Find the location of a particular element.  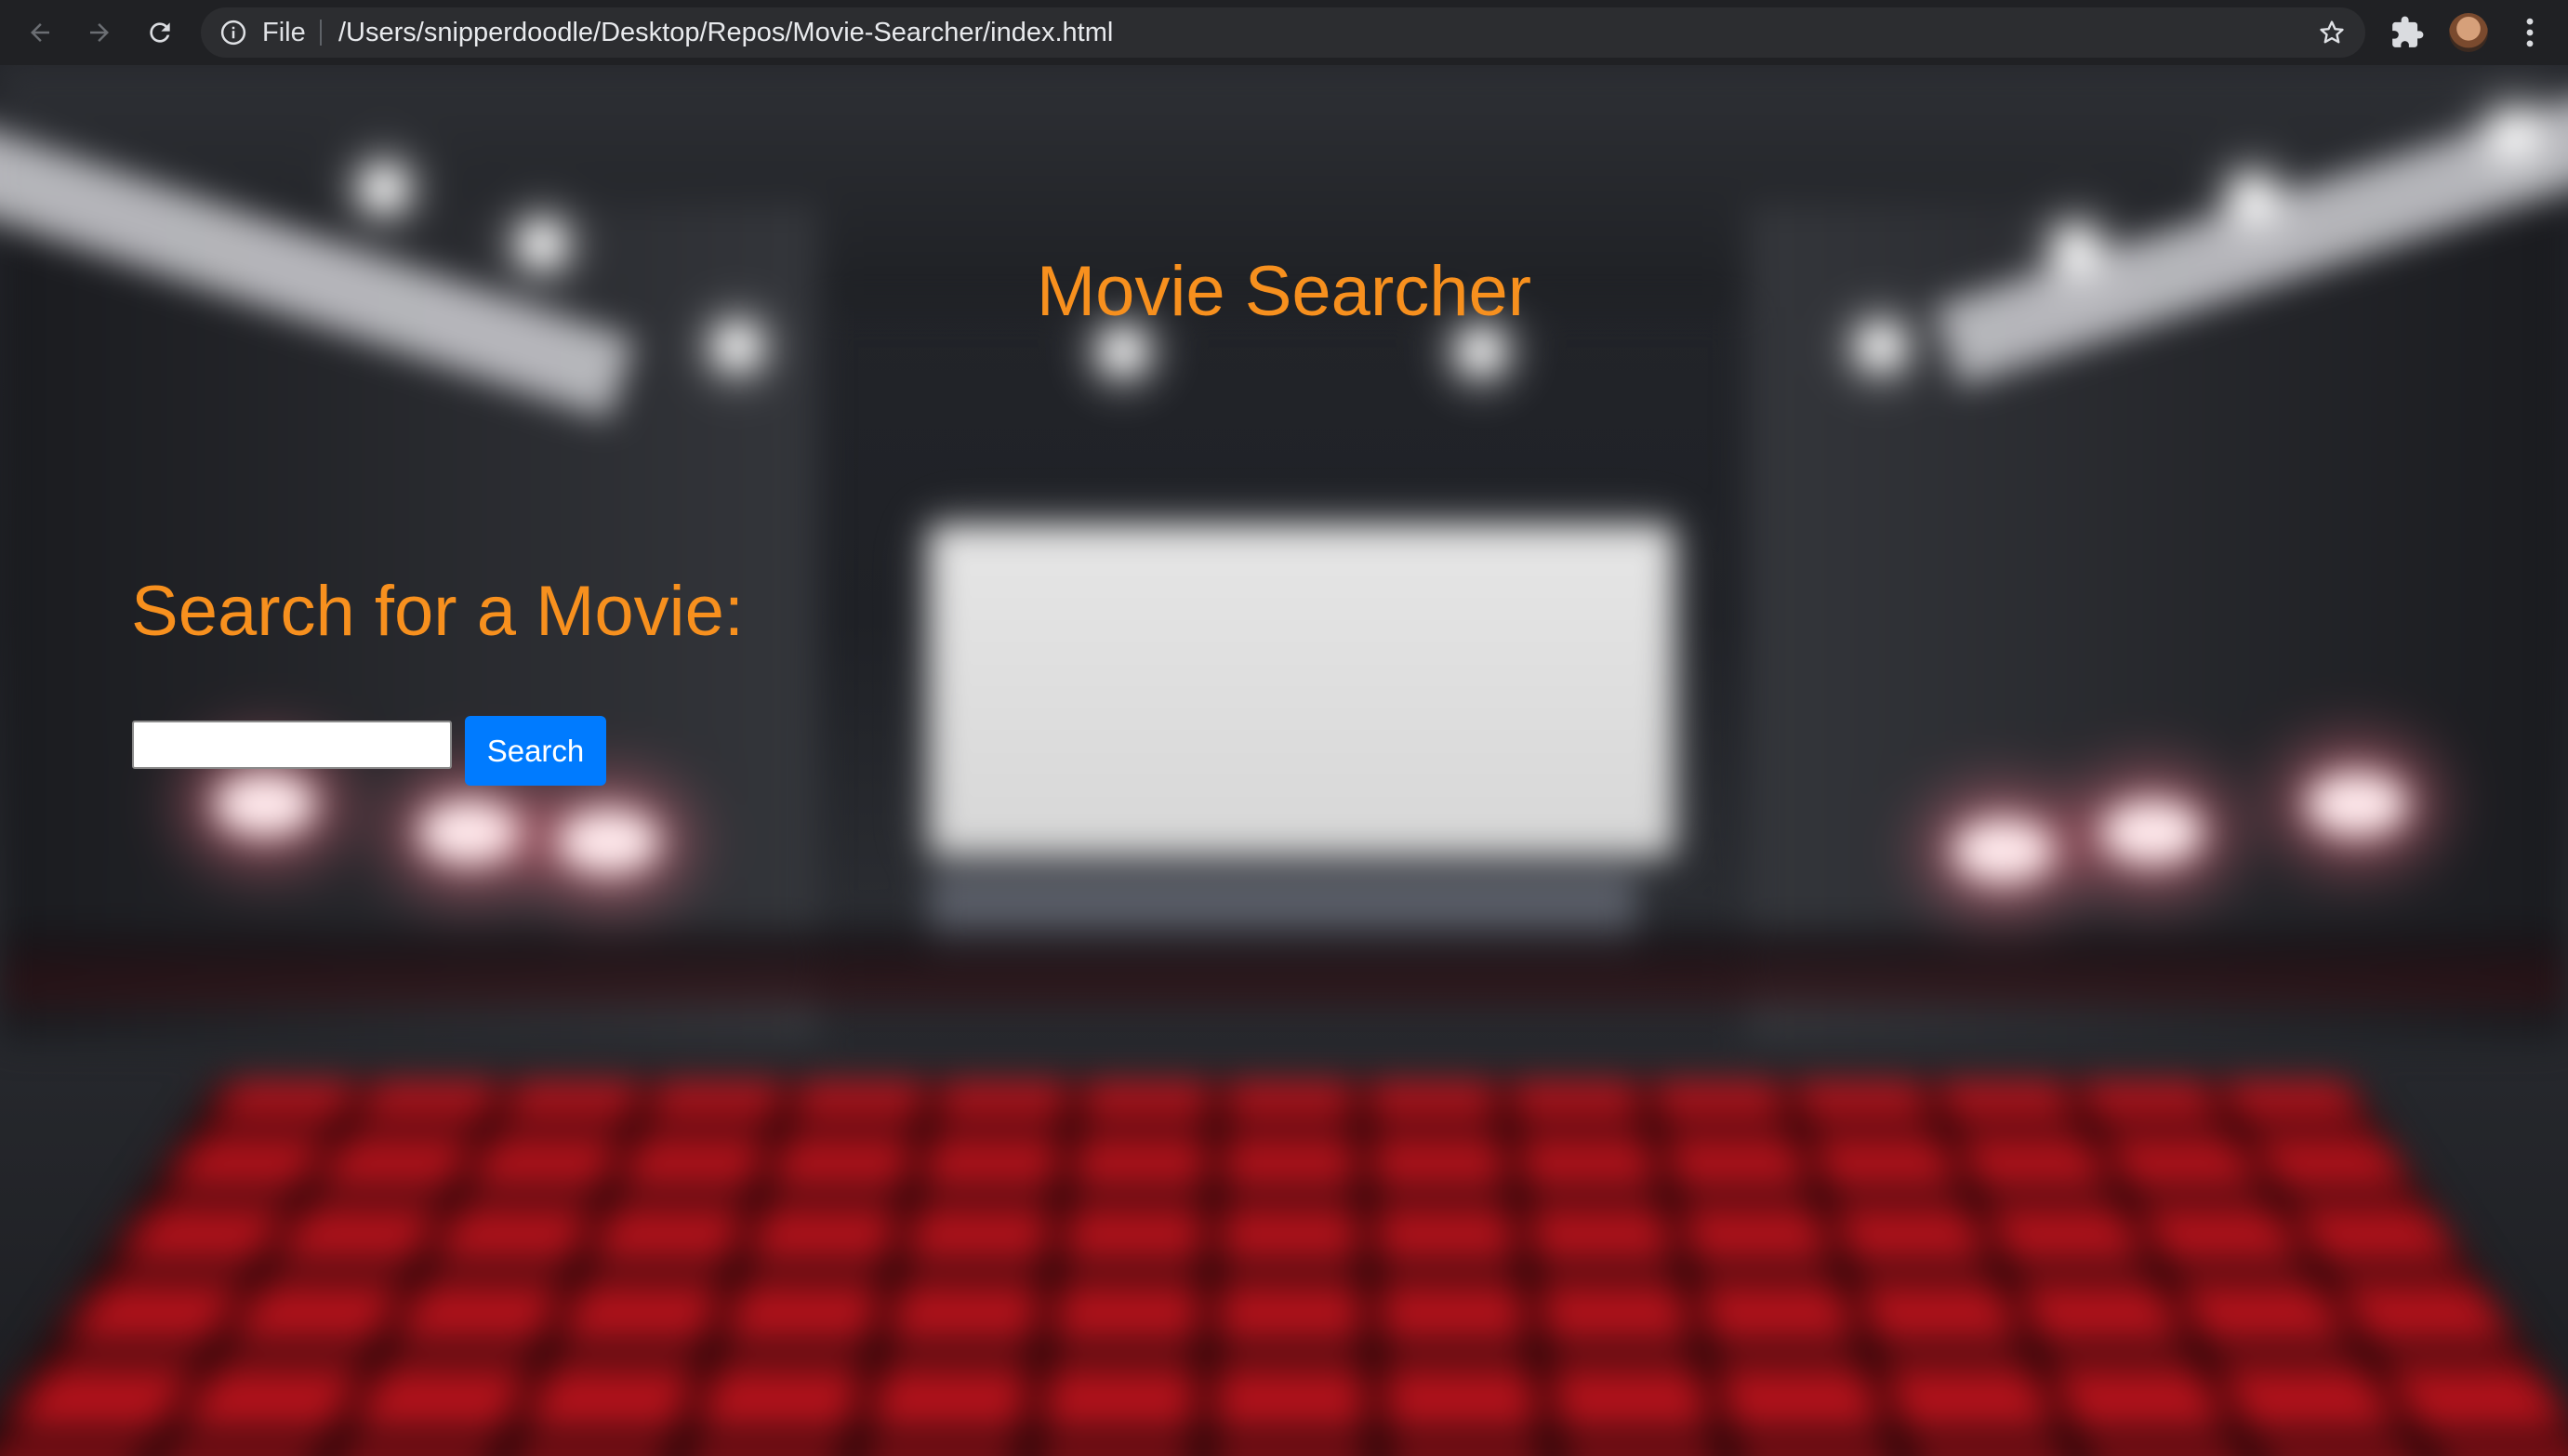

address-scheme: File is located at coordinates (284, 32).